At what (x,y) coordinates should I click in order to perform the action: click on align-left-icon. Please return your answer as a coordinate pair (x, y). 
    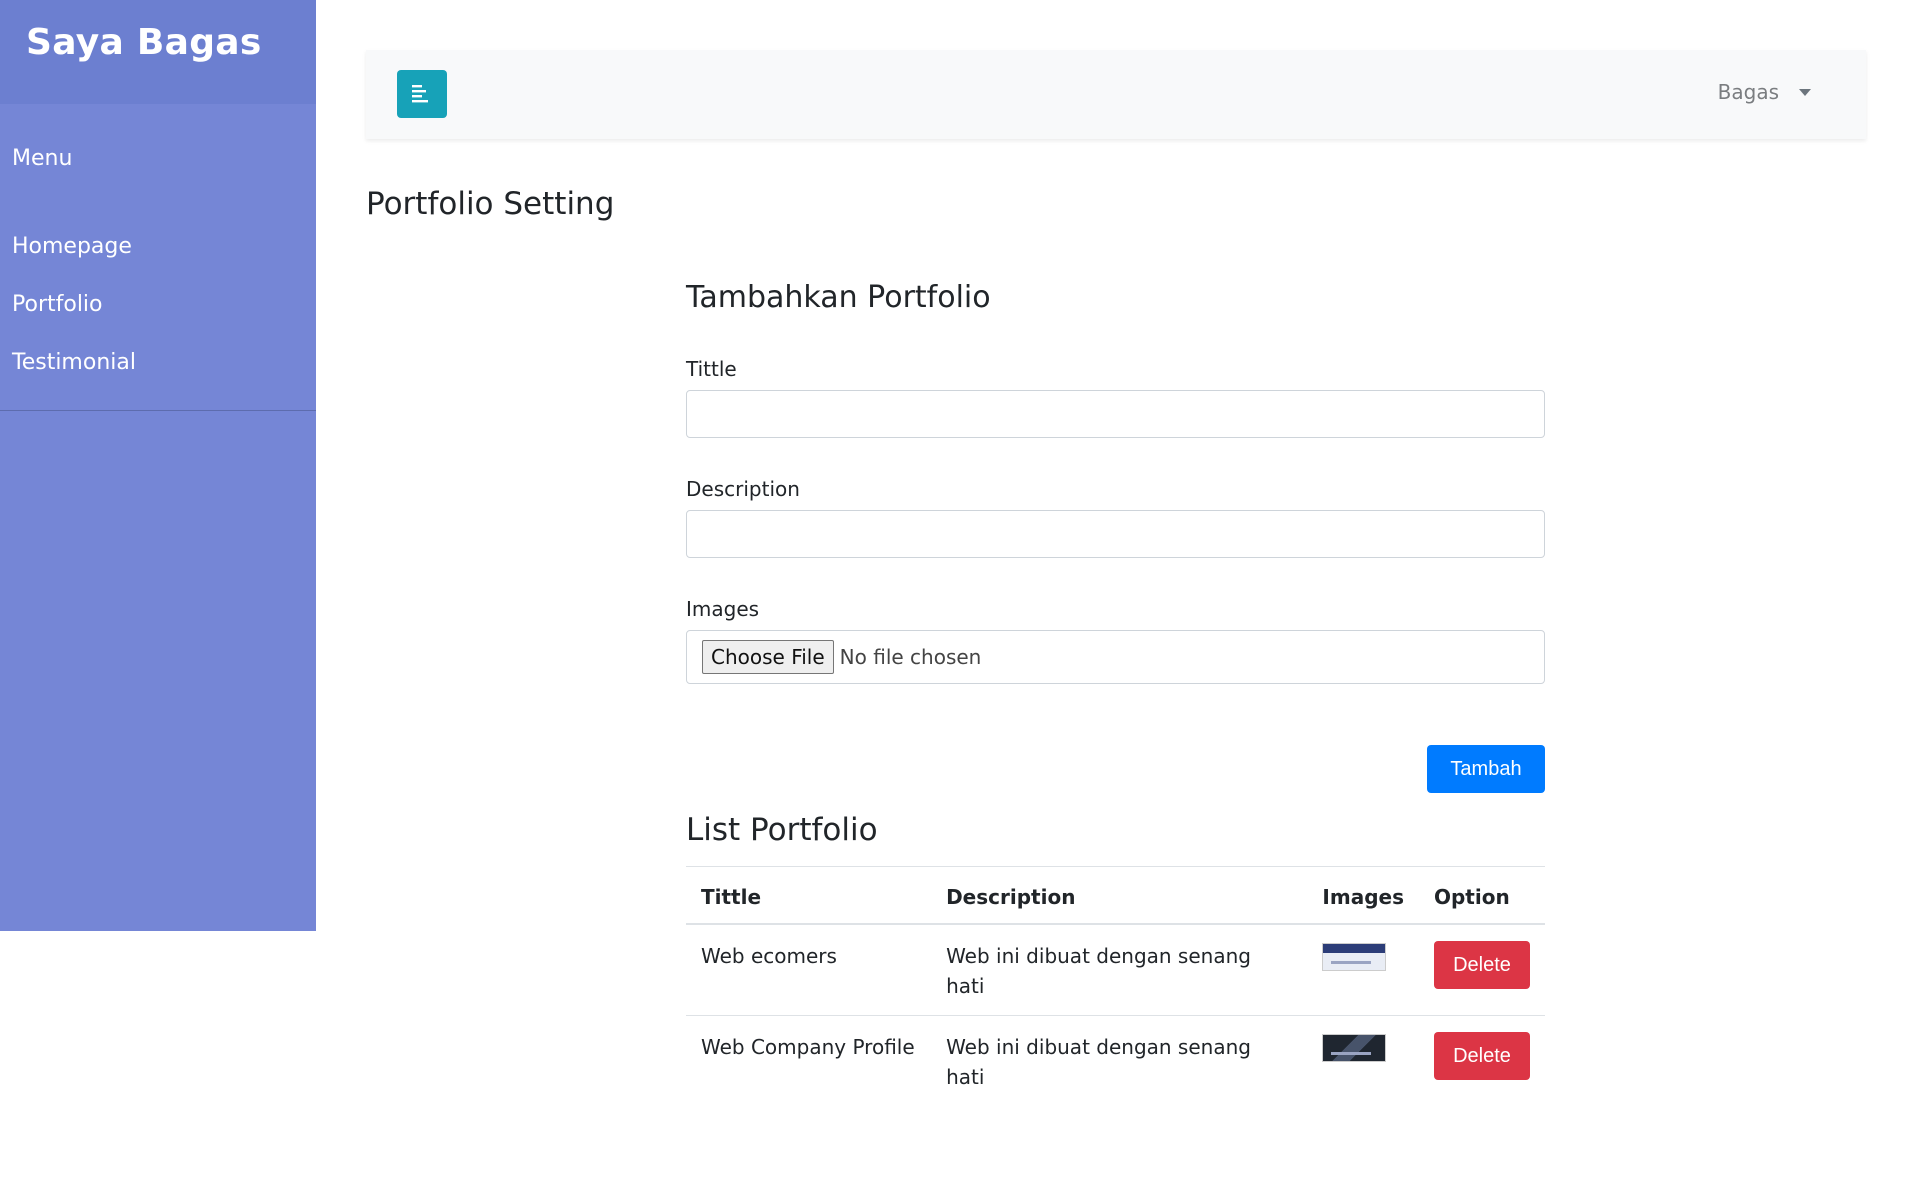
    Looking at the image, I should click on (420, 94).